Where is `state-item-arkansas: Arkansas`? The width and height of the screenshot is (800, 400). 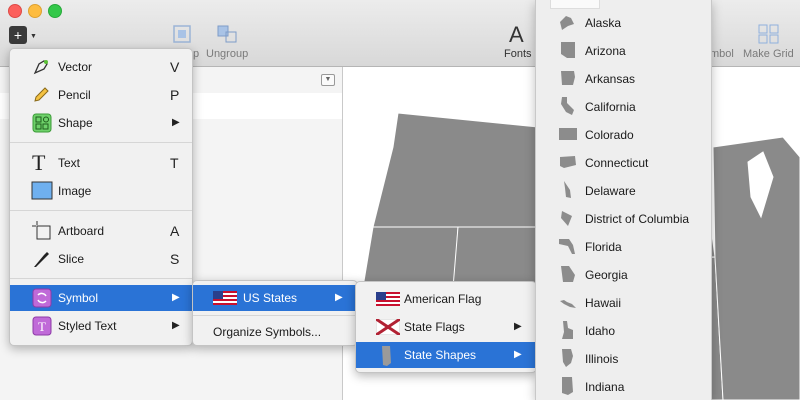 state-item-arkansas: Arkansas is located at coordinates (623, 78).